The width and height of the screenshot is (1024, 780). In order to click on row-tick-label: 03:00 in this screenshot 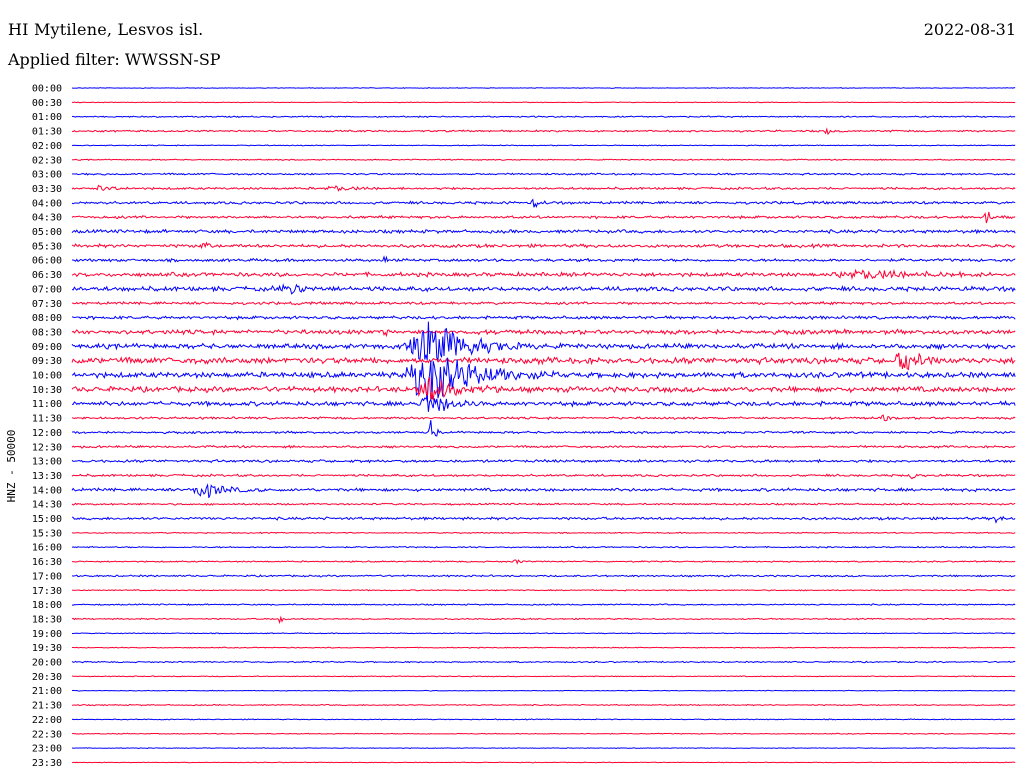, I will do `click(47, 175)`.